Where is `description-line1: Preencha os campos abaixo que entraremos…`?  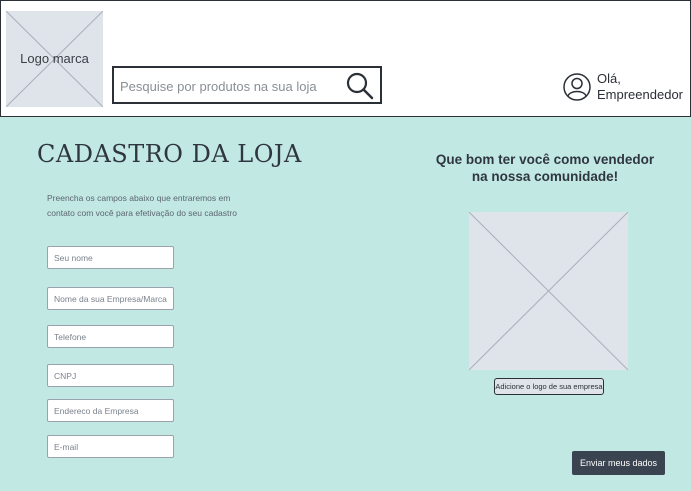
description-line1: Preencha os campos abaixo que entraremos… is located at coordinates (139, 198).